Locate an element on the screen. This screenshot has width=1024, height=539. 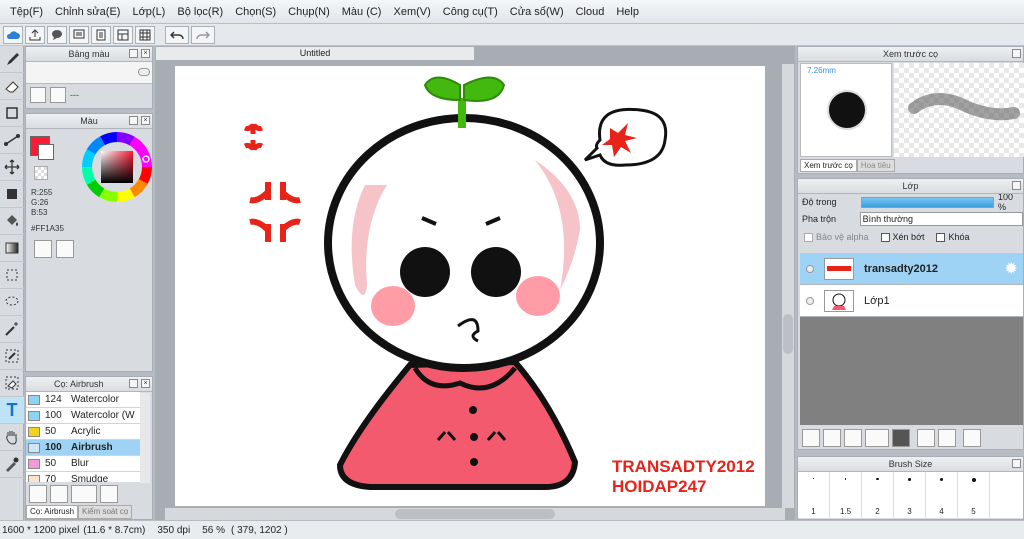
page-icon is located at coordinates (101, 34).